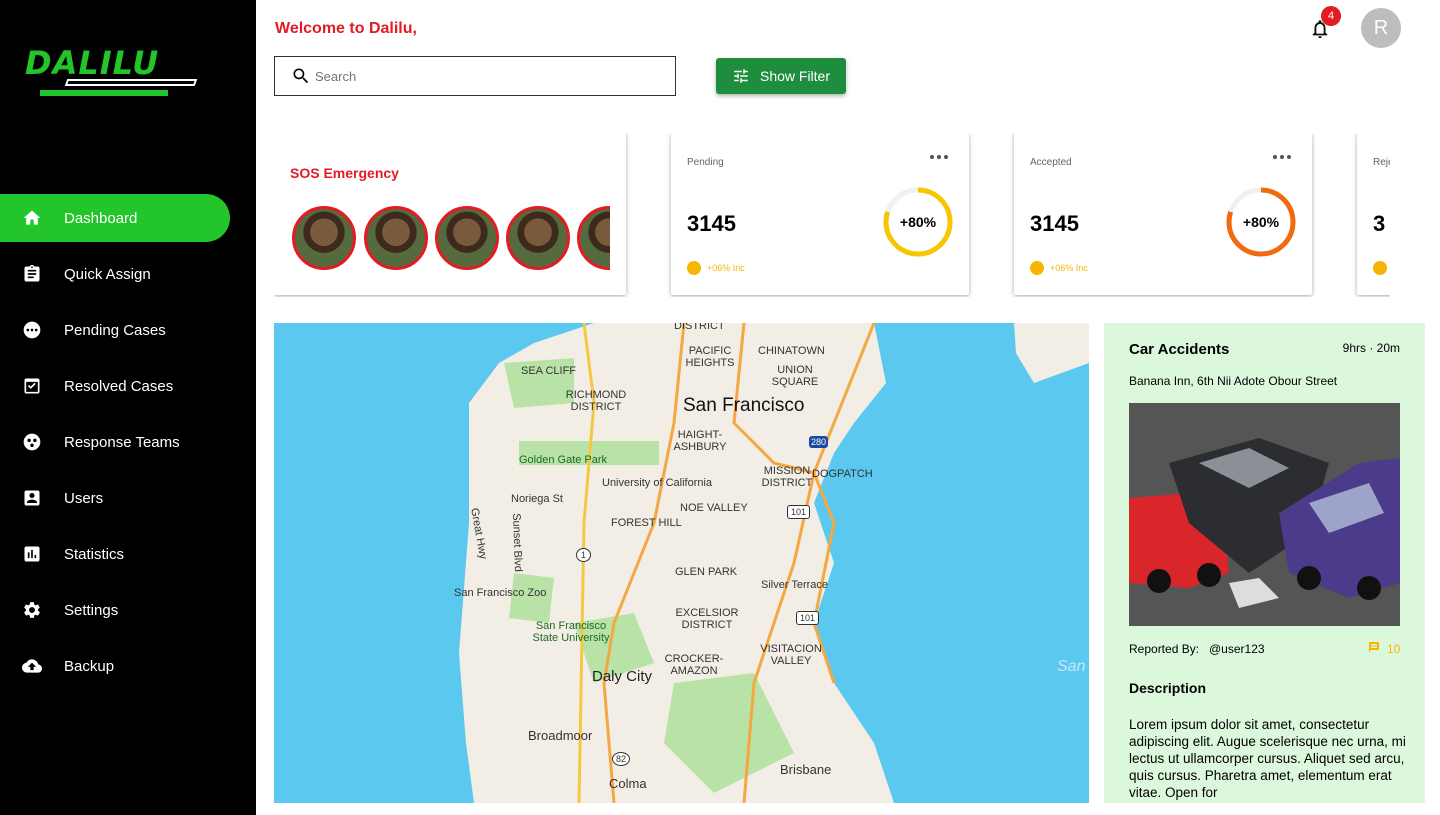 The height and width of the screenshot is (815, 1440). I want to click on logo-text: DALILU, so click(92, 63).